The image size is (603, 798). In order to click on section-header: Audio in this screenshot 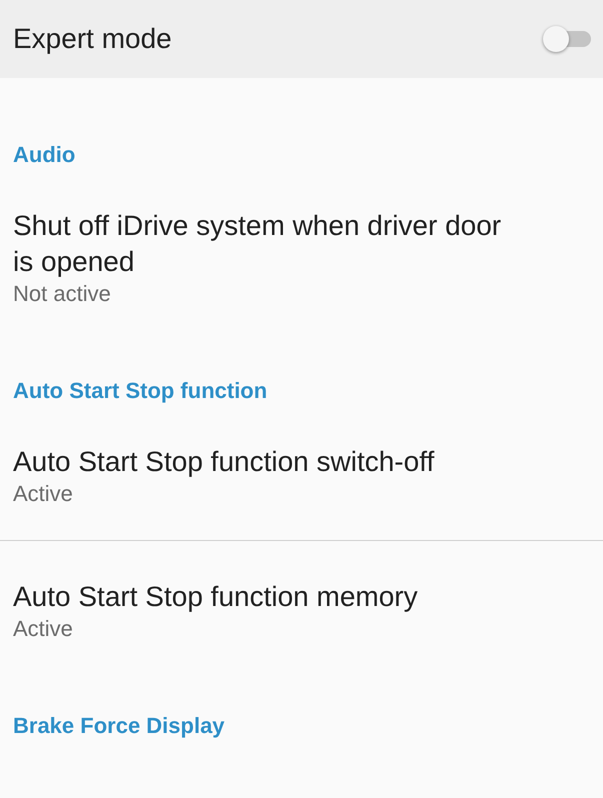, I will do `click(44, 155)`.